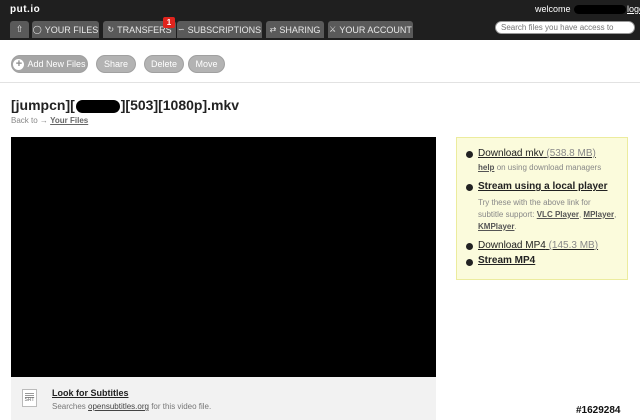  Describe the element at coordinates (273, 29) in the screenshot. I see `share-icon: ⇄` at that location.